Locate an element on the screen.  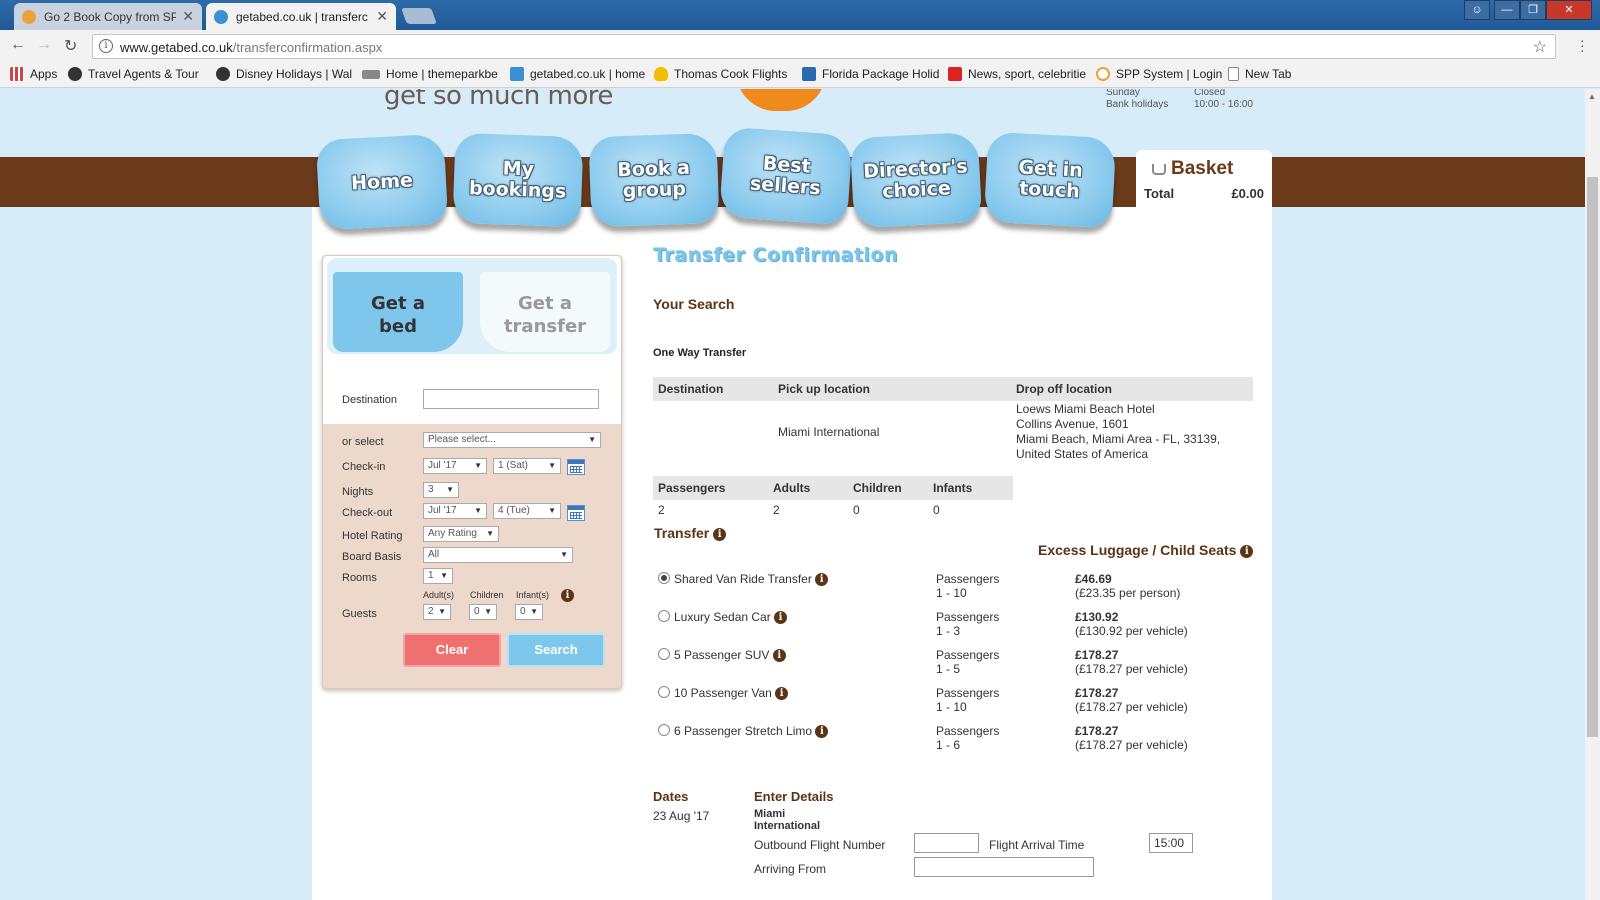
checkin-calendar-icon is located at coordinates (576, 467).